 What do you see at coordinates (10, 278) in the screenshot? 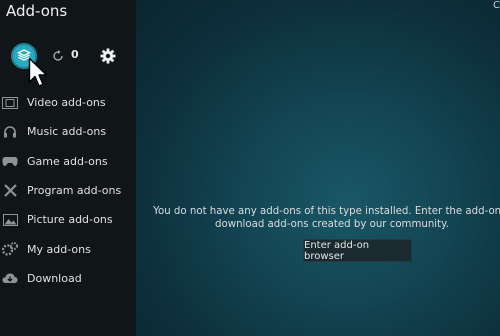
I see `cloud-download-icon` at bounding box center [10, 278].